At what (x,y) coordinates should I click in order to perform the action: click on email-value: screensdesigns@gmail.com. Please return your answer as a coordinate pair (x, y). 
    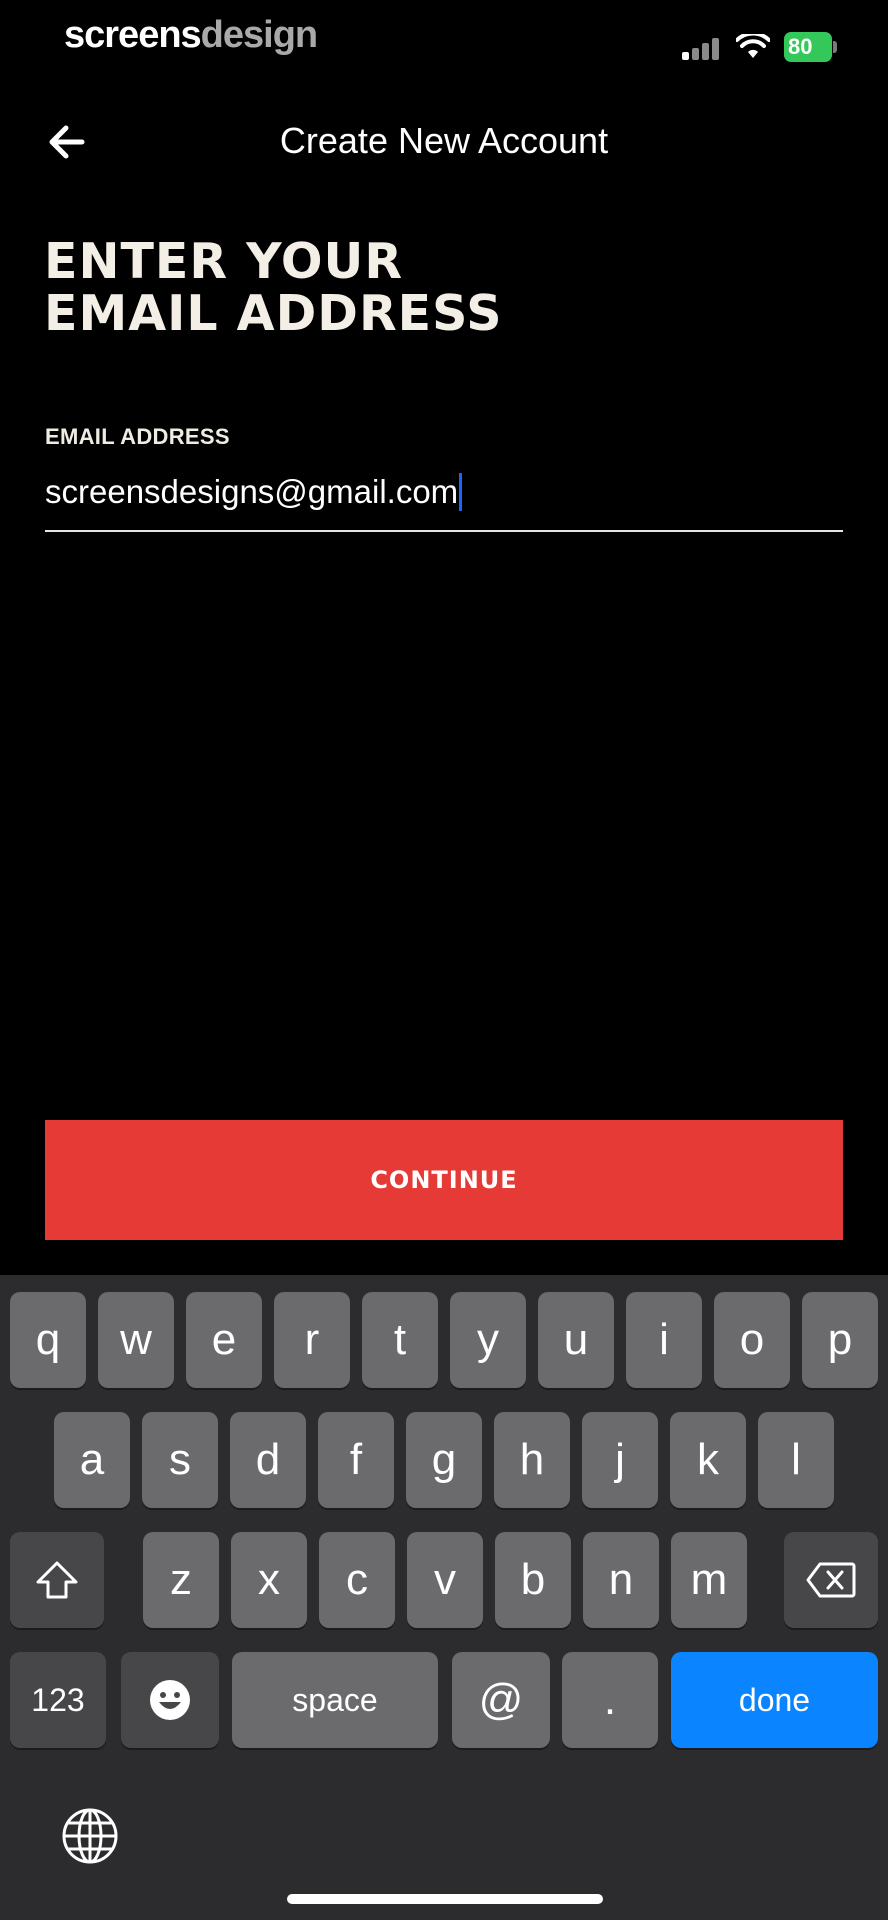
    Looking at the image, I should click on (252, 491).